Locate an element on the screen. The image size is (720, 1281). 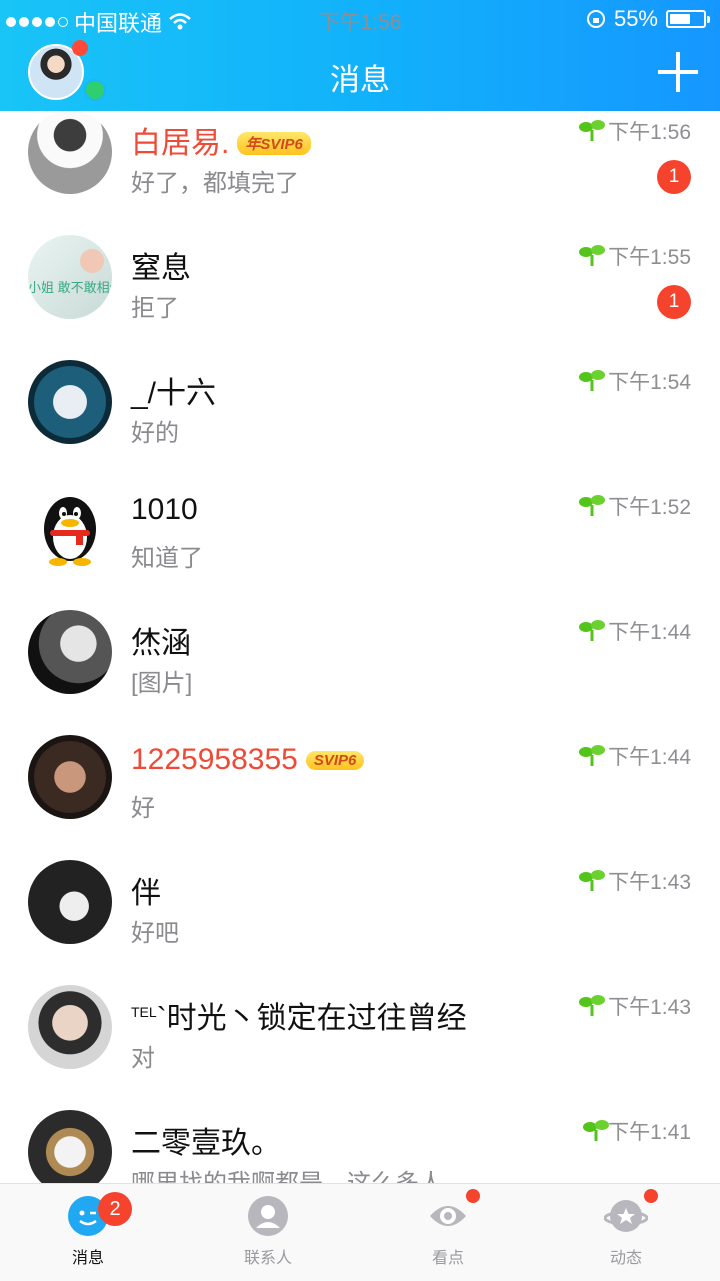
message-time: 下午1:41 is located at coordinates (649, 1132).